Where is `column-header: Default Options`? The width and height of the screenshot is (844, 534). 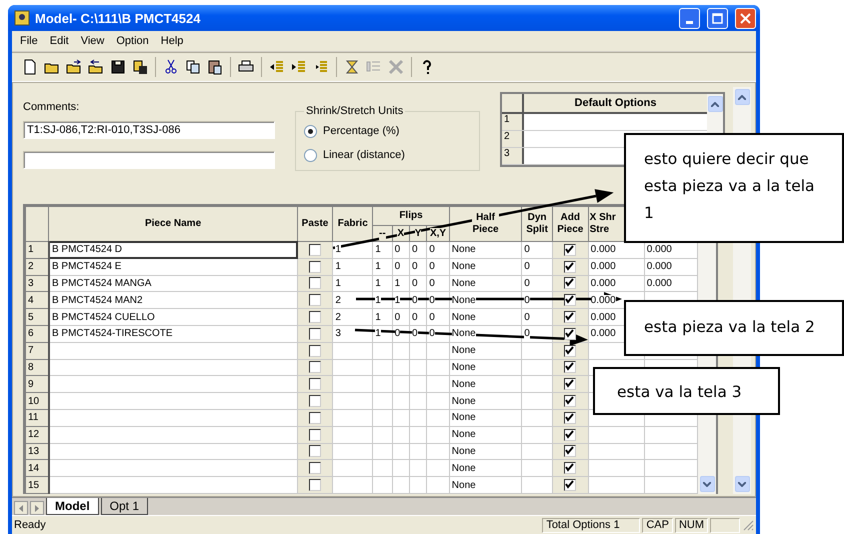
column-header: Default Options is located at coordinates (615, 103).